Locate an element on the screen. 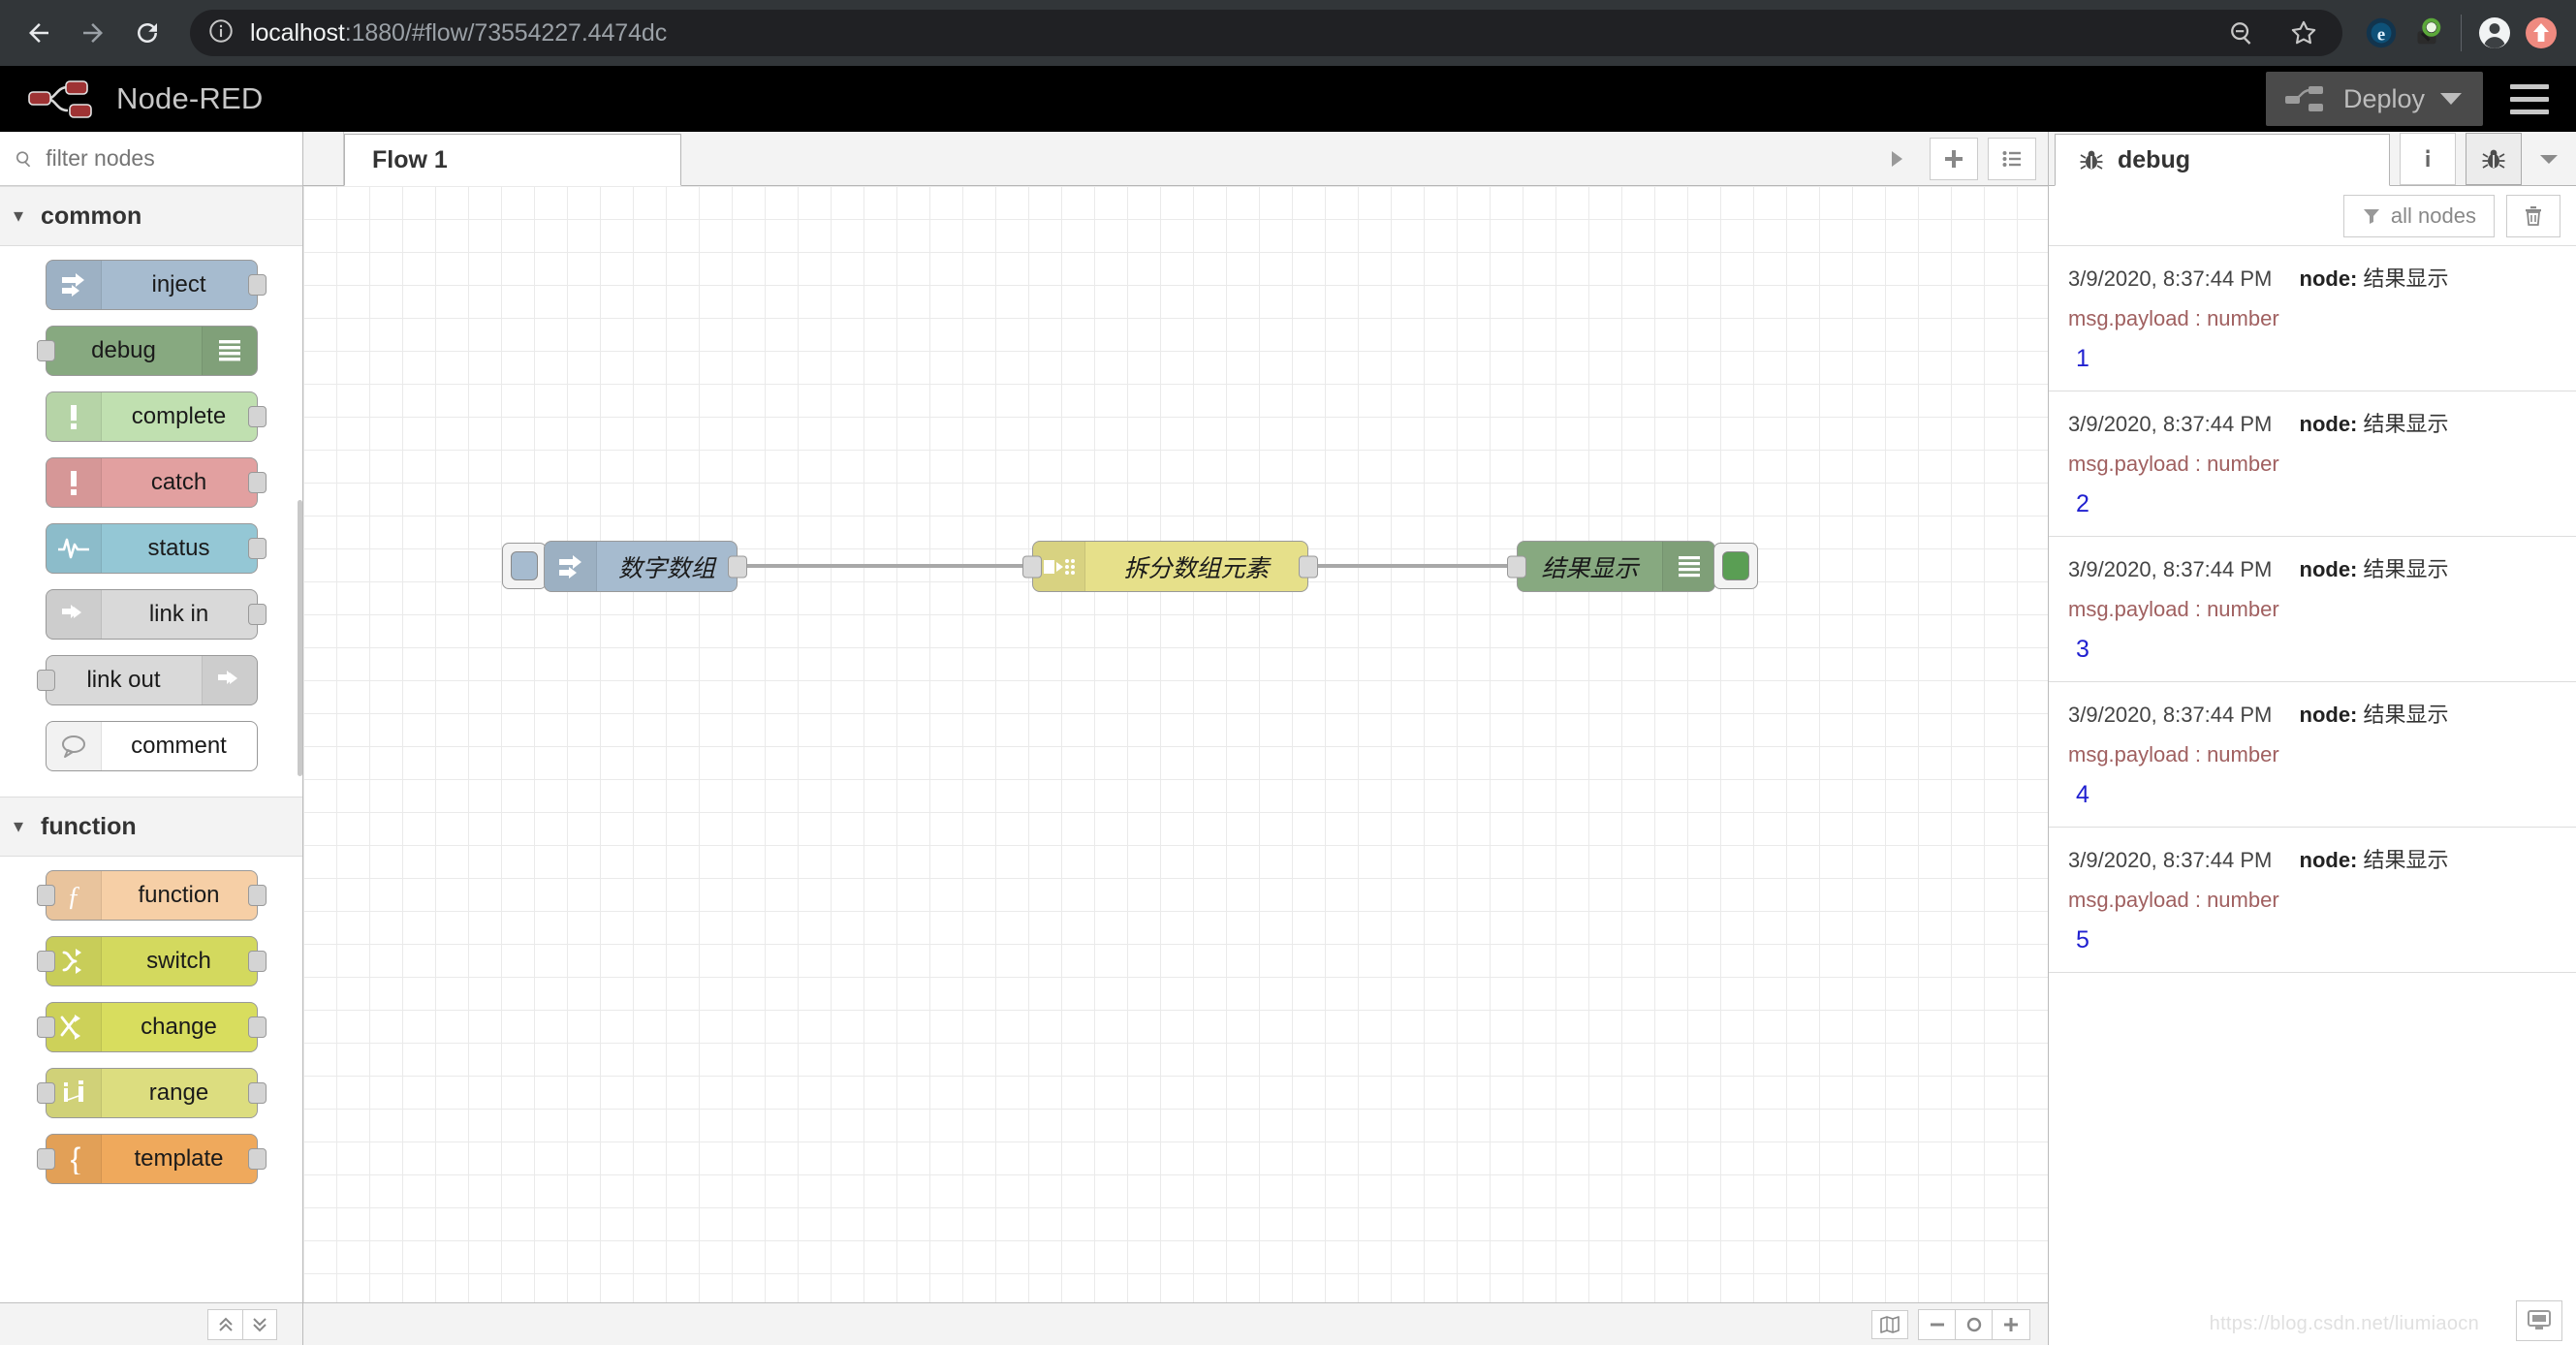 This screenshot has width=2576, height=1345. flow-node-inject: 数字数组 is located at coordinates (645, 566).